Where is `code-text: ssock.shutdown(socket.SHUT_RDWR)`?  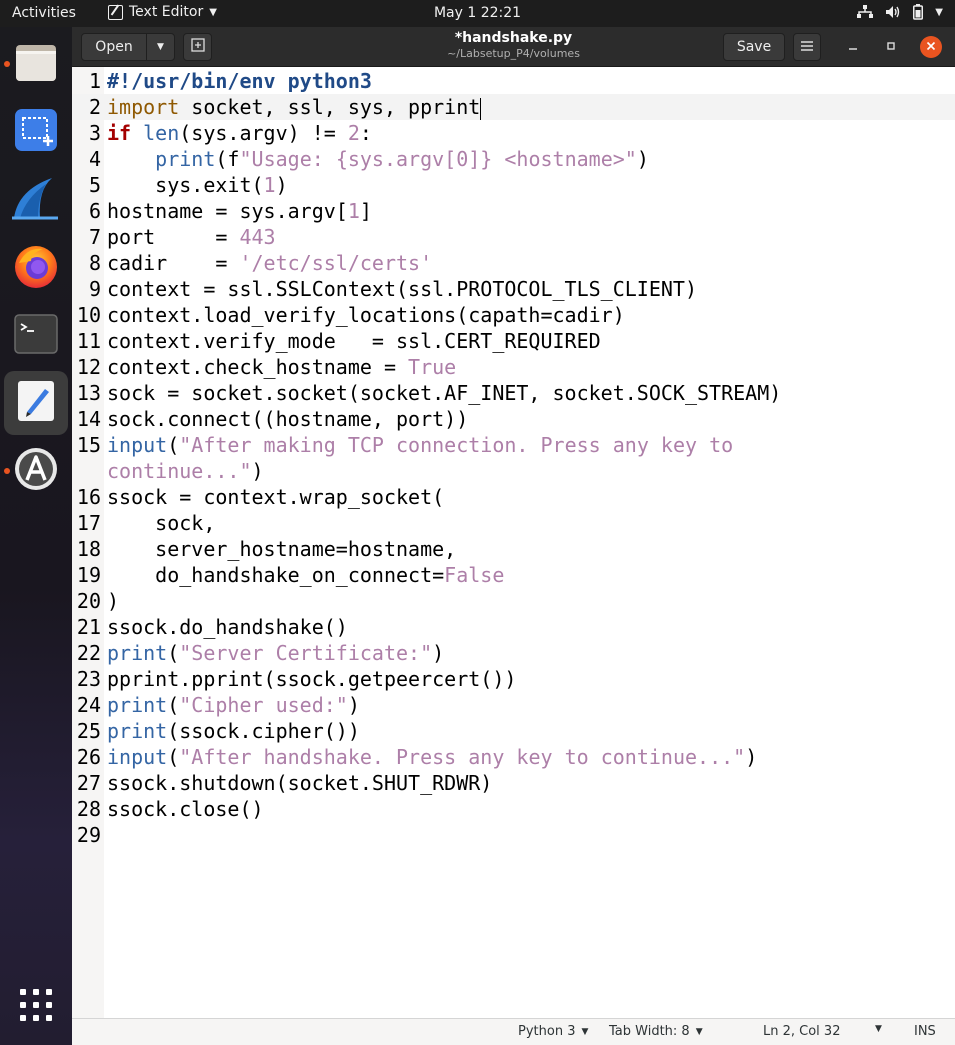 code-text: ssock.shutdown(socket.SHUT_RDWR) is located at coordinates (299, 783).